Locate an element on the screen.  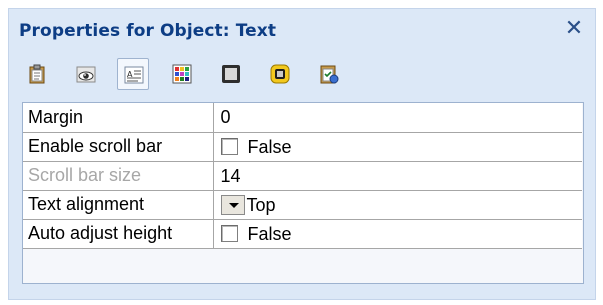
enable-scroll-bar-checkbox is located at coordinates (229, 147).